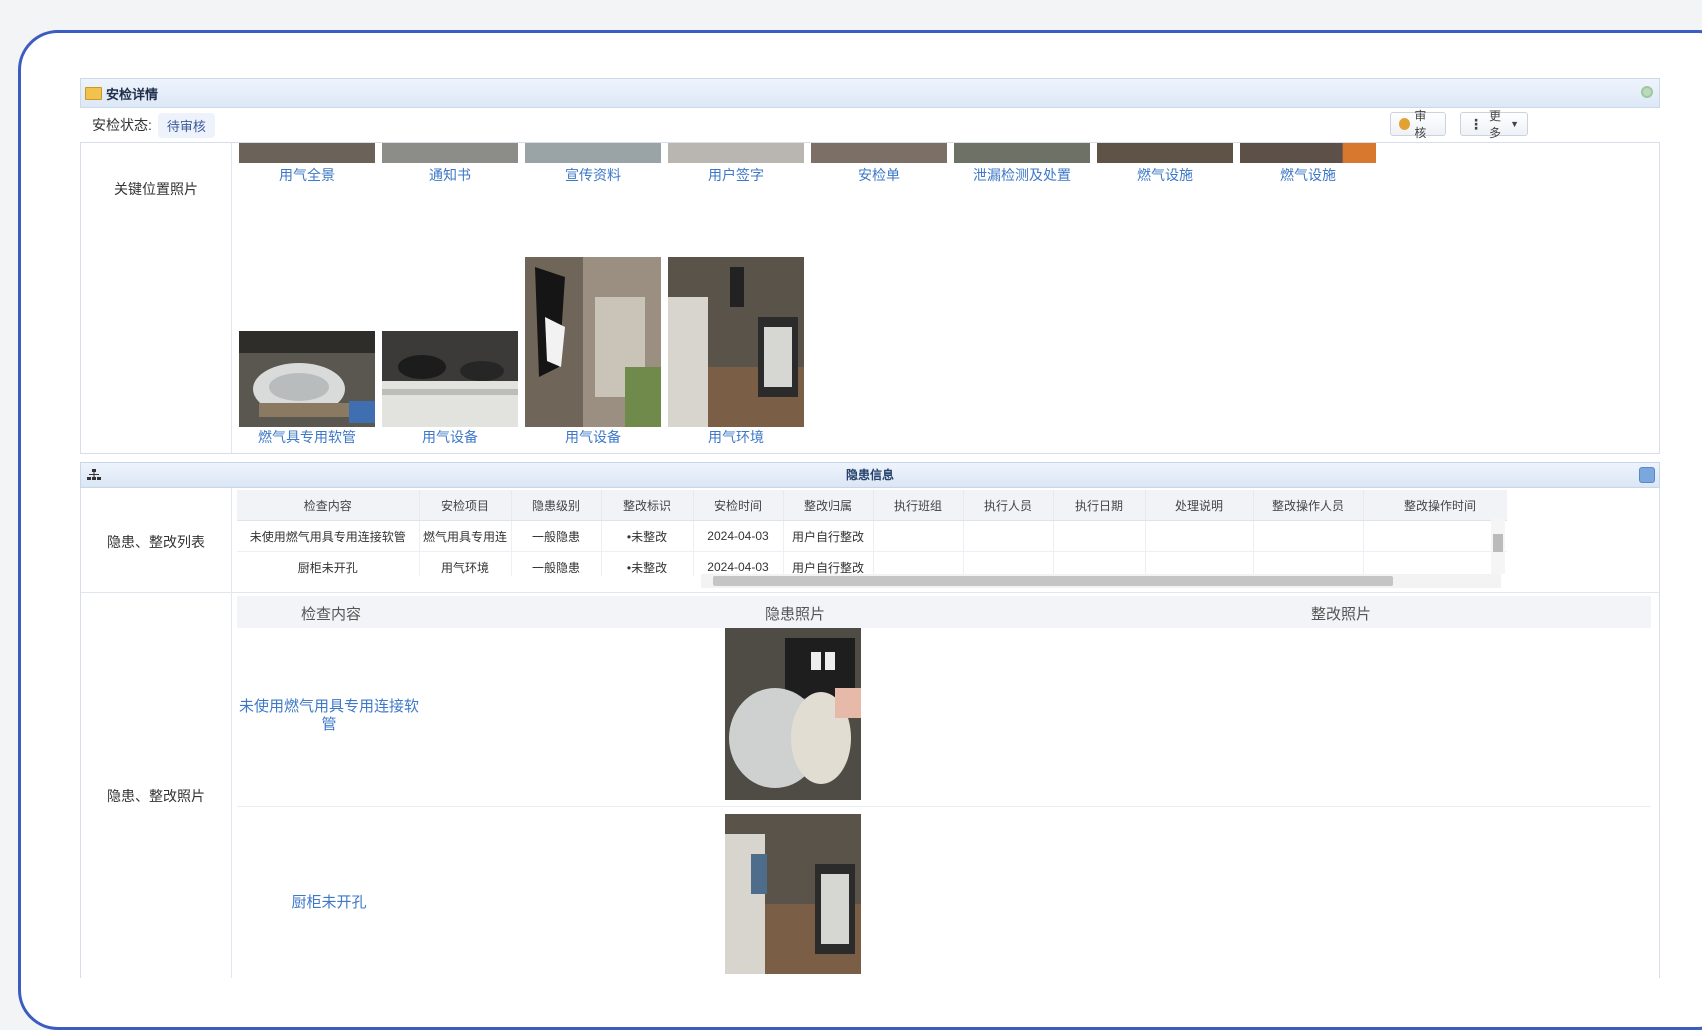 The width and height of the screenshot is (1702, 1030). What do you see at coordinates (1022, 175) in the screenshot?
I see `photo-caption: 泄漏检测及处置` at bounding box center [1022, 175].